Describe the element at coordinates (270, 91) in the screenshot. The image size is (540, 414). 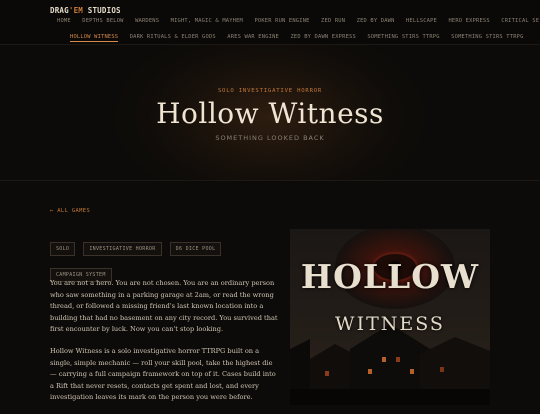
I see `hero-eyebrow: SOLO INVESTIGATIVE HORROR` at that location.